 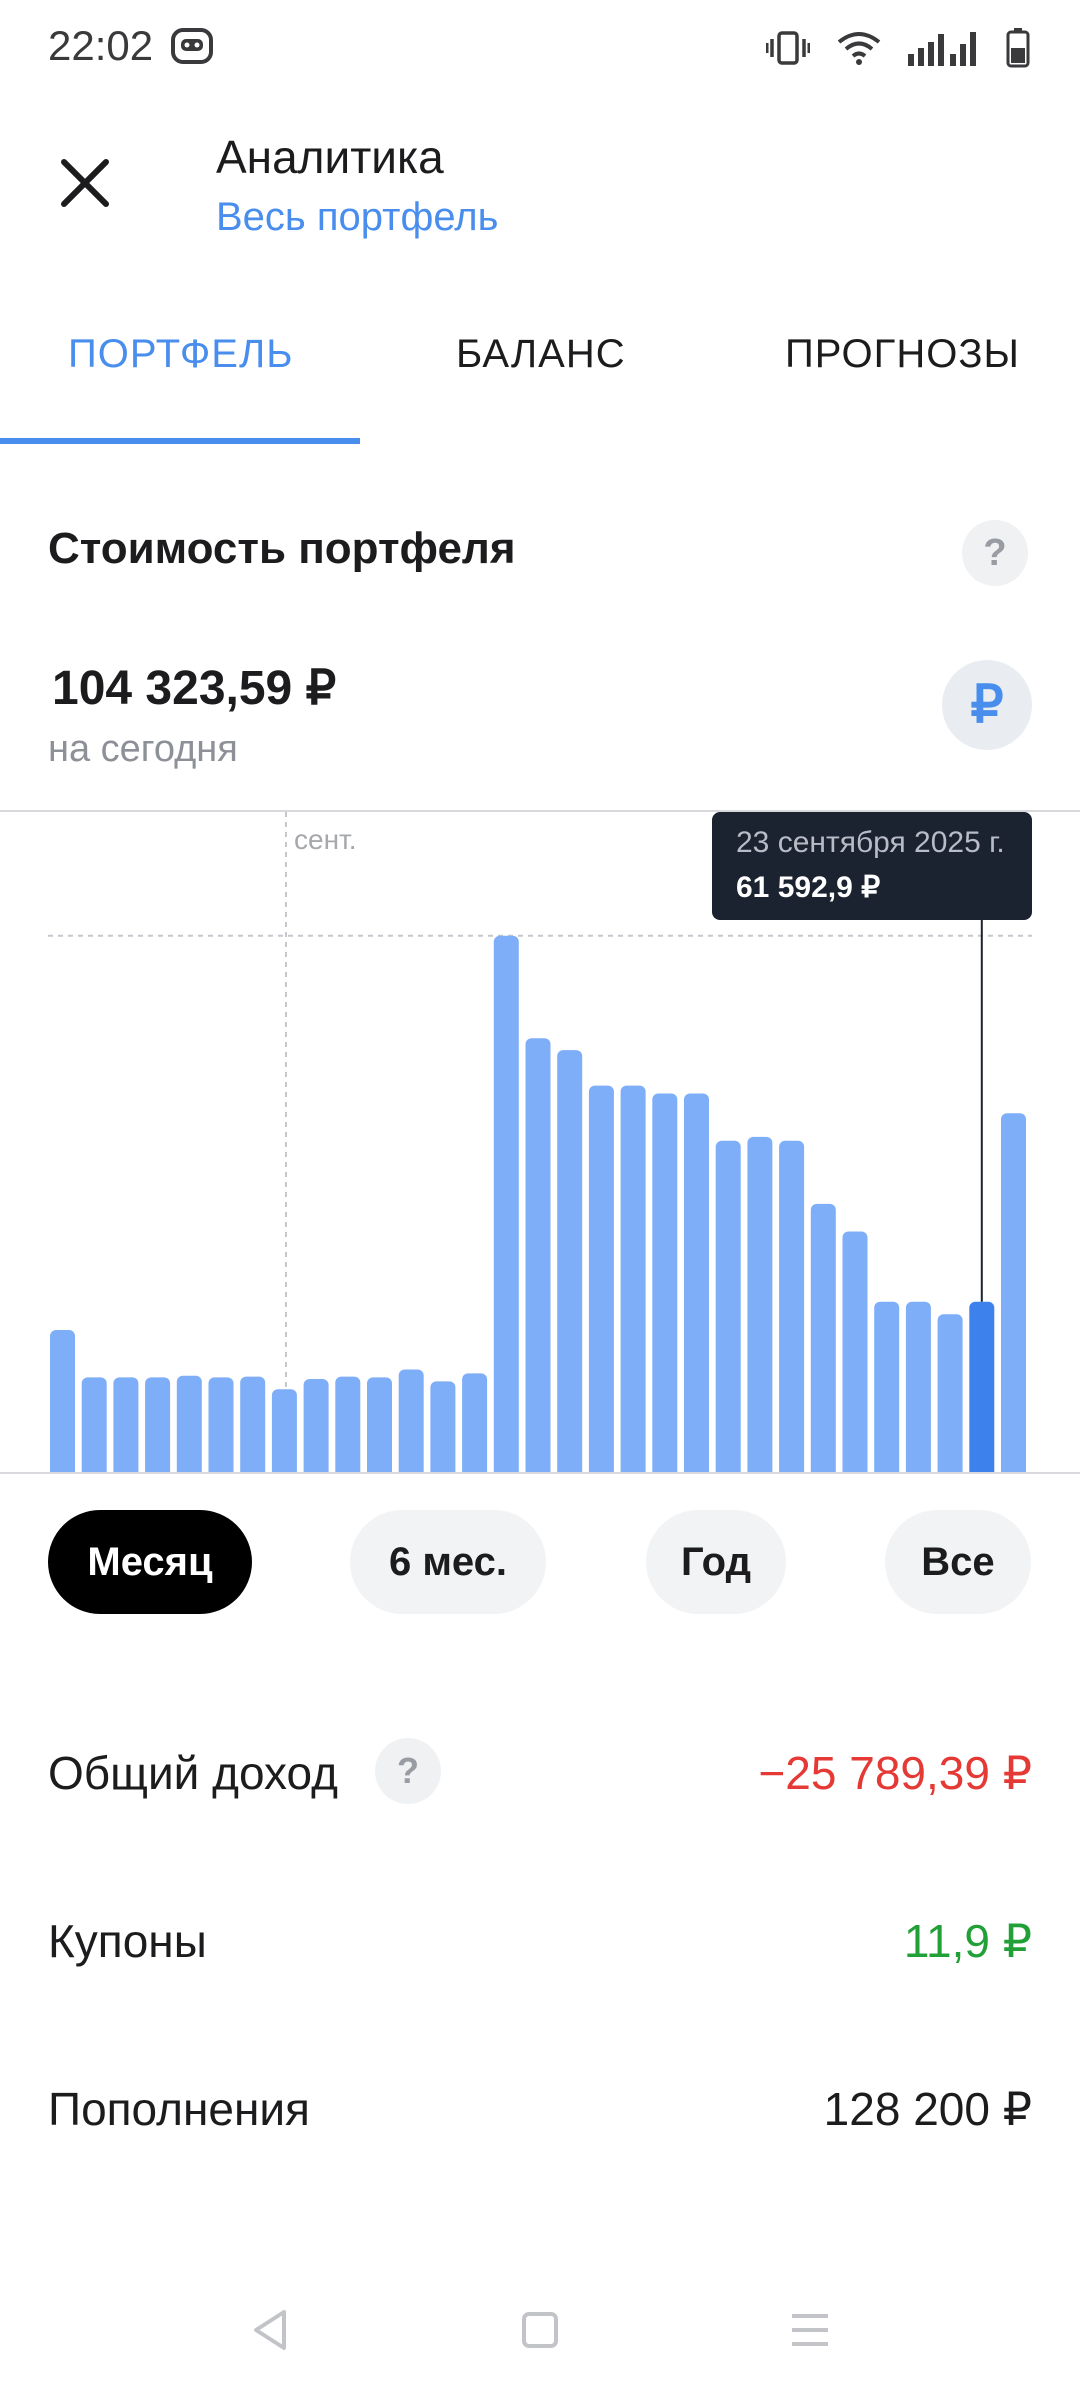 I want to click on close-icon, so click(x=85, y=183).